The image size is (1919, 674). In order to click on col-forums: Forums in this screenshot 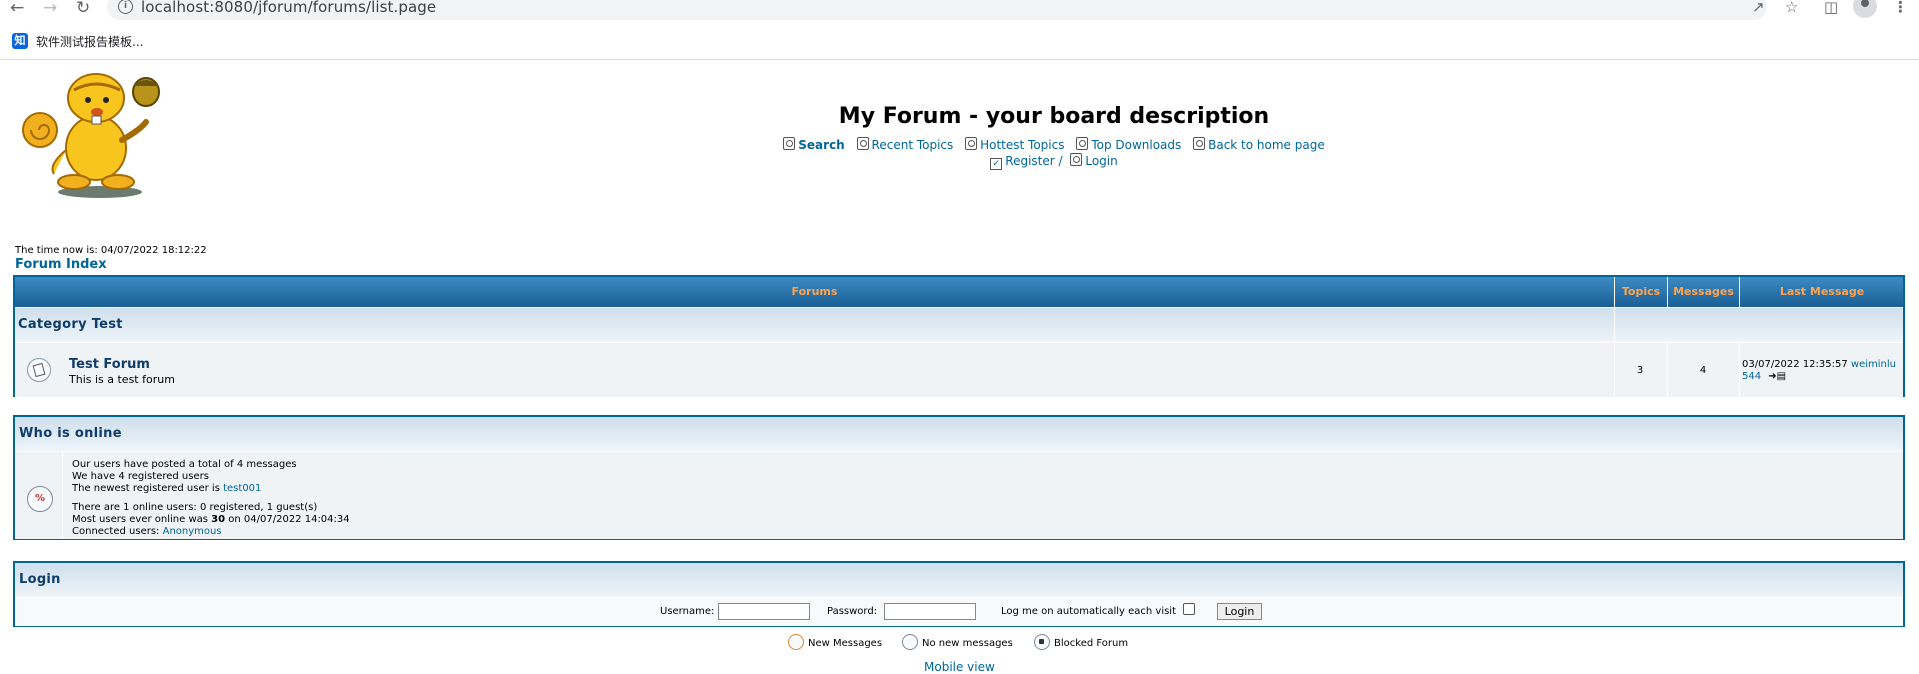, I will do `click(814, 291)`.